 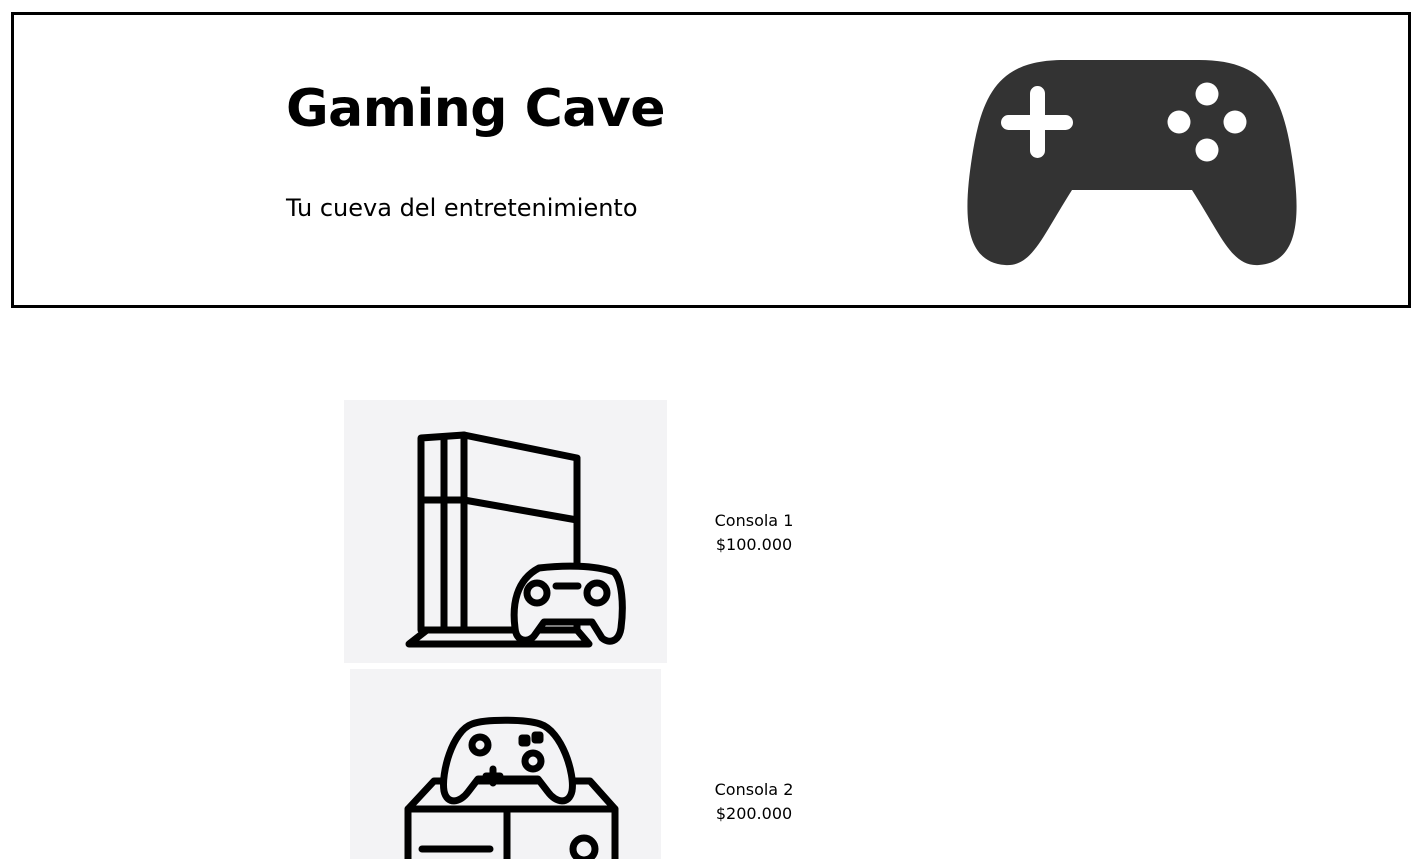 I want to click on product-info: Consola 2 $200.000, so click(x=754, y=802).